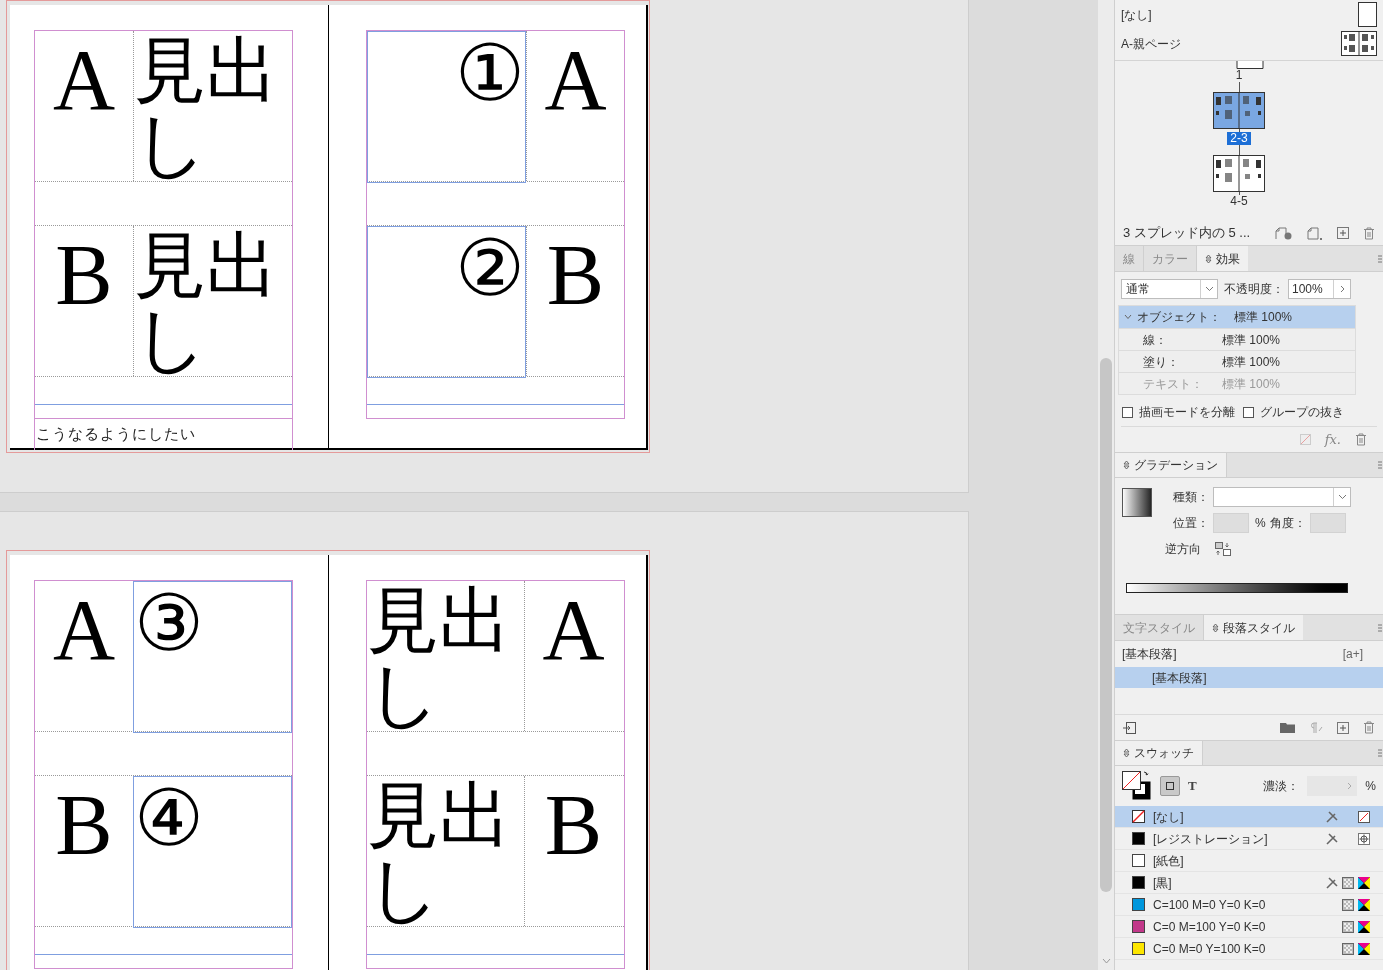 The height and width of the screenshot is (970, 1383). What do you see at coordinates (1284, 233) in the screenshot?
I see `page-size-icon` at bounding box center [1284, 233].